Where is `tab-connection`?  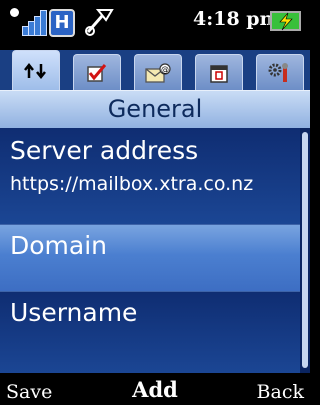
tab-connection is located at coordinates (36, 70).